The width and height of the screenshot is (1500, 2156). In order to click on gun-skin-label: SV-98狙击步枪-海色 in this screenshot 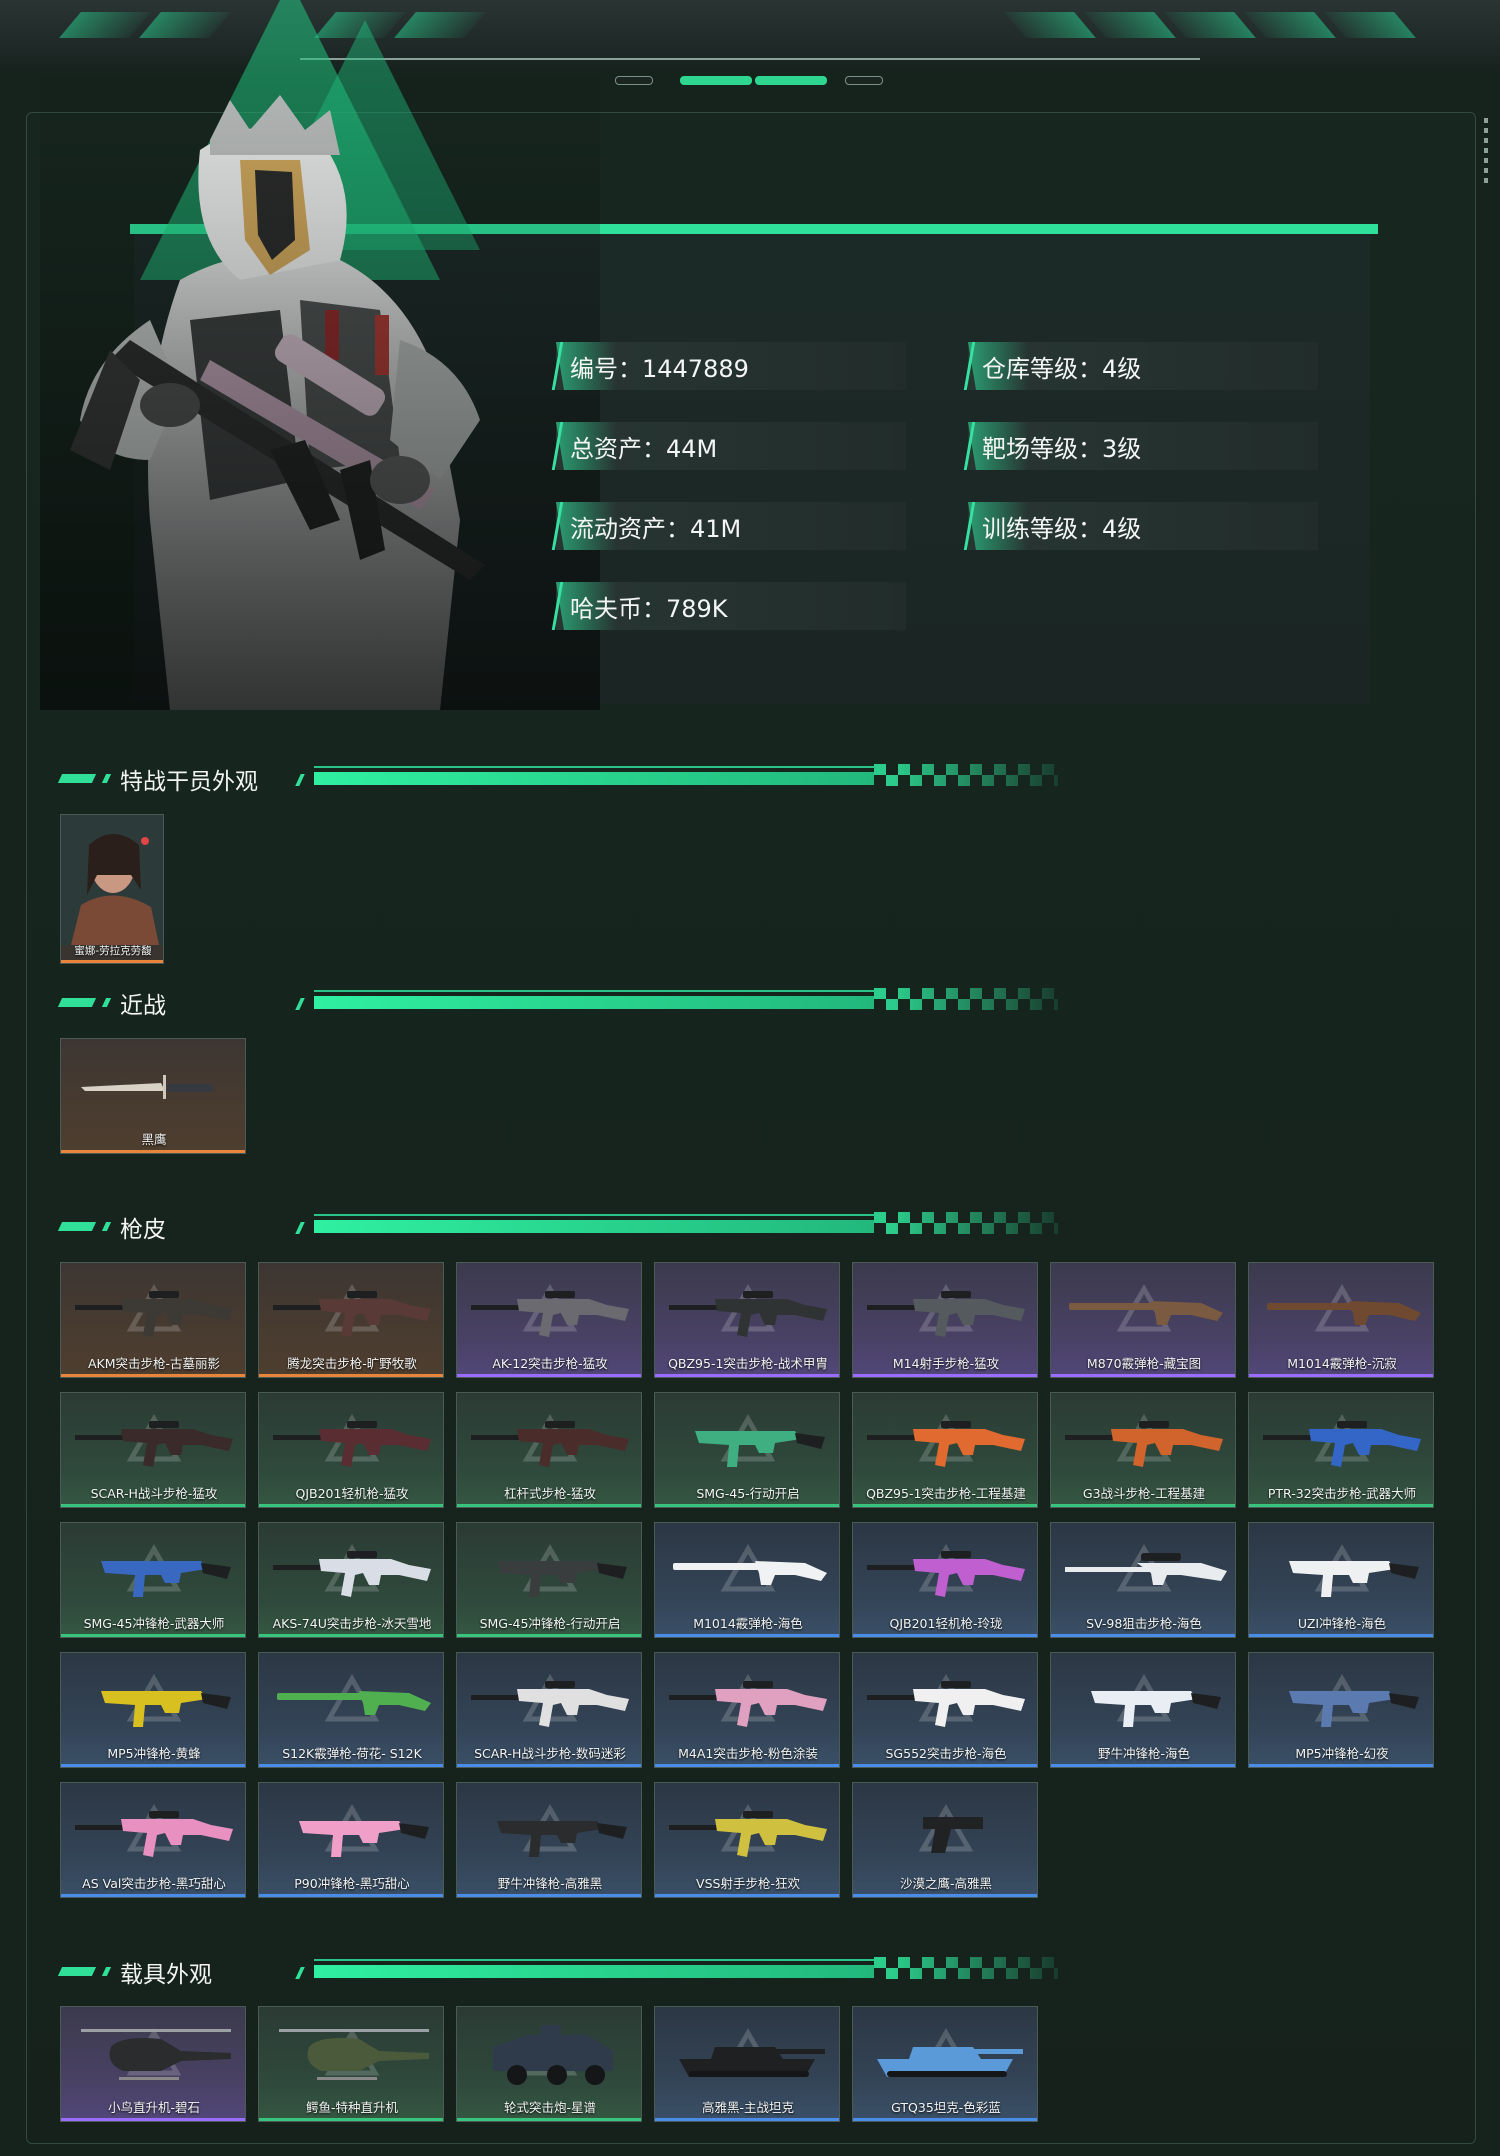, I will do `click(1144, 1623)`.